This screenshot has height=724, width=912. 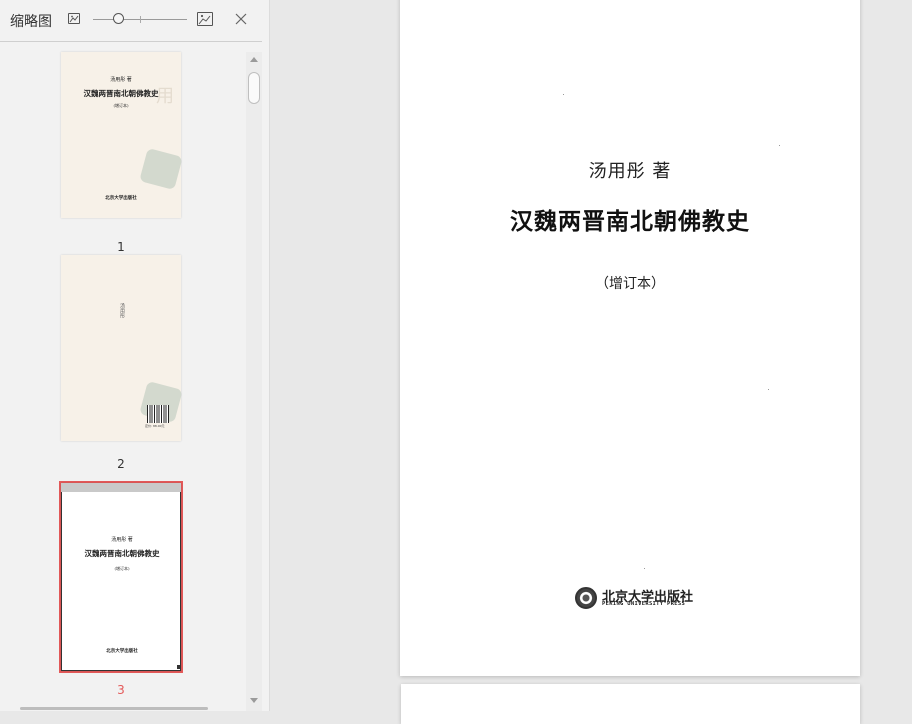 What do you see at coordinates (121, 690) in the screenshot?
I see `thumbnail-number: 3` at bounding box center [121, 690].